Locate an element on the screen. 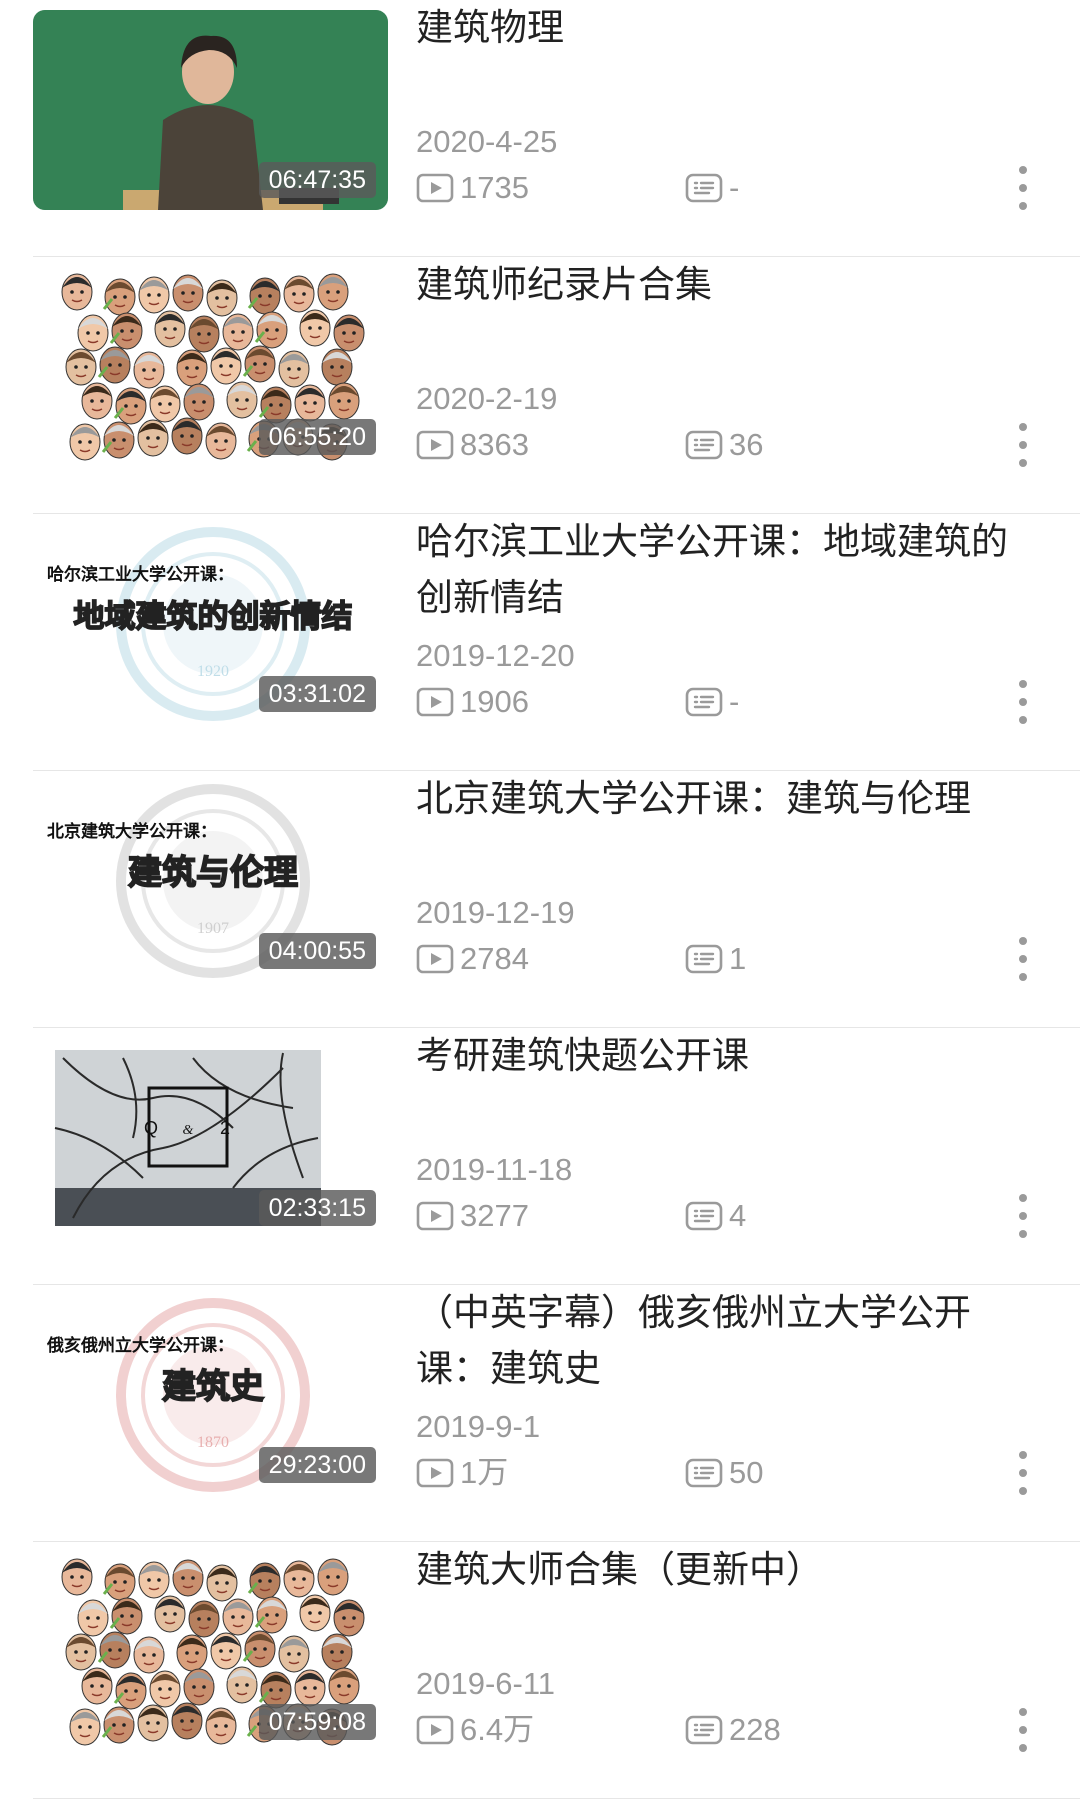 The width and height of the screenshot is (1080, 1799). play-count-value: 2784 is located at coordinates (494, 958).